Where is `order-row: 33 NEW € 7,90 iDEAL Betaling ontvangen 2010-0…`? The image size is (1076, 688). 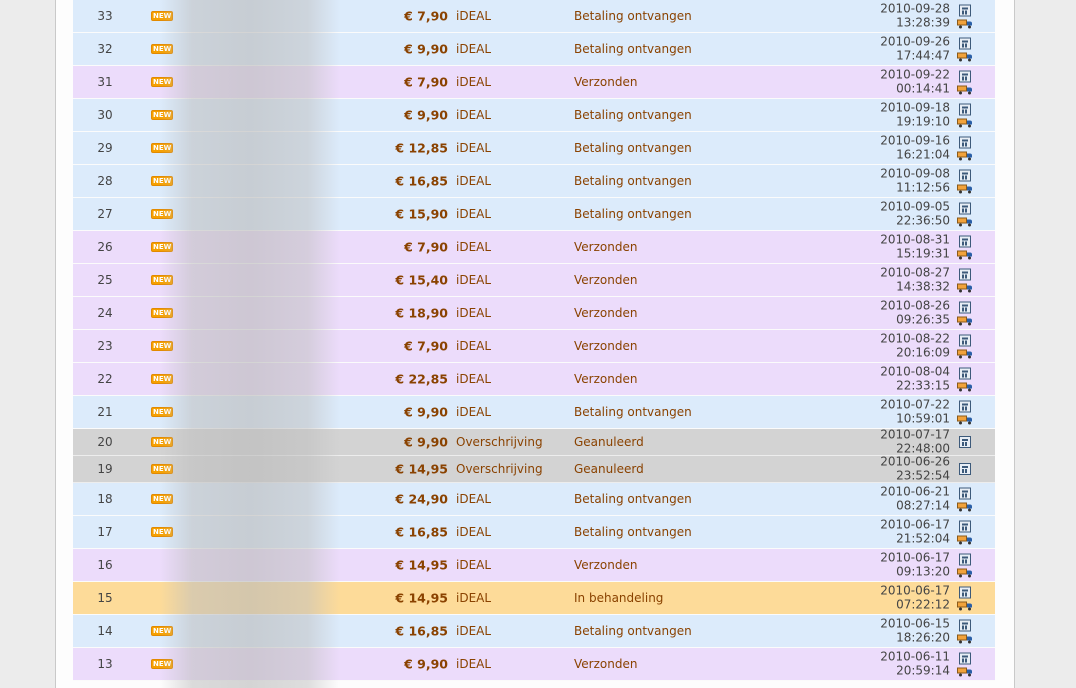 order-row: 33 NEW € 7,90 iDEAL Betaling ontvangen 2010-0… is located at coordinates (534, 16).